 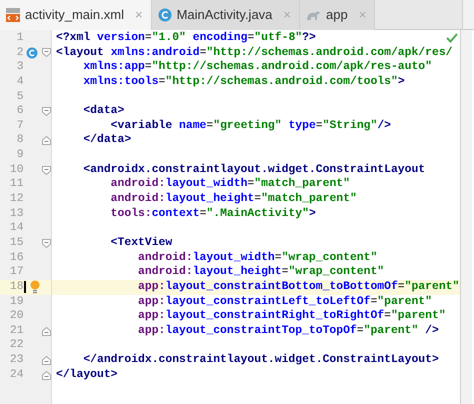 I want to click on line-number: 18, so click(x=16, y=287).